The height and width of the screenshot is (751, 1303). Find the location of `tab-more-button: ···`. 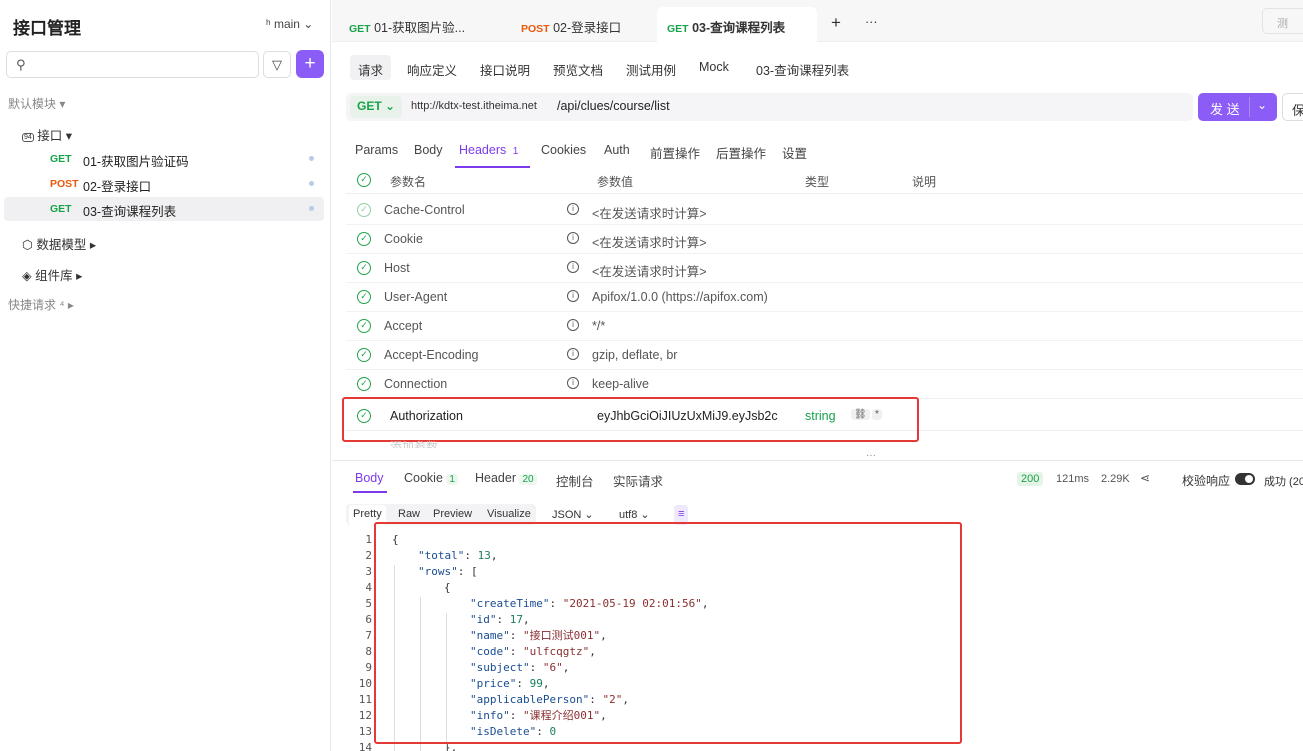

tab-more-button: ··· is located at coordinates (871, 25).